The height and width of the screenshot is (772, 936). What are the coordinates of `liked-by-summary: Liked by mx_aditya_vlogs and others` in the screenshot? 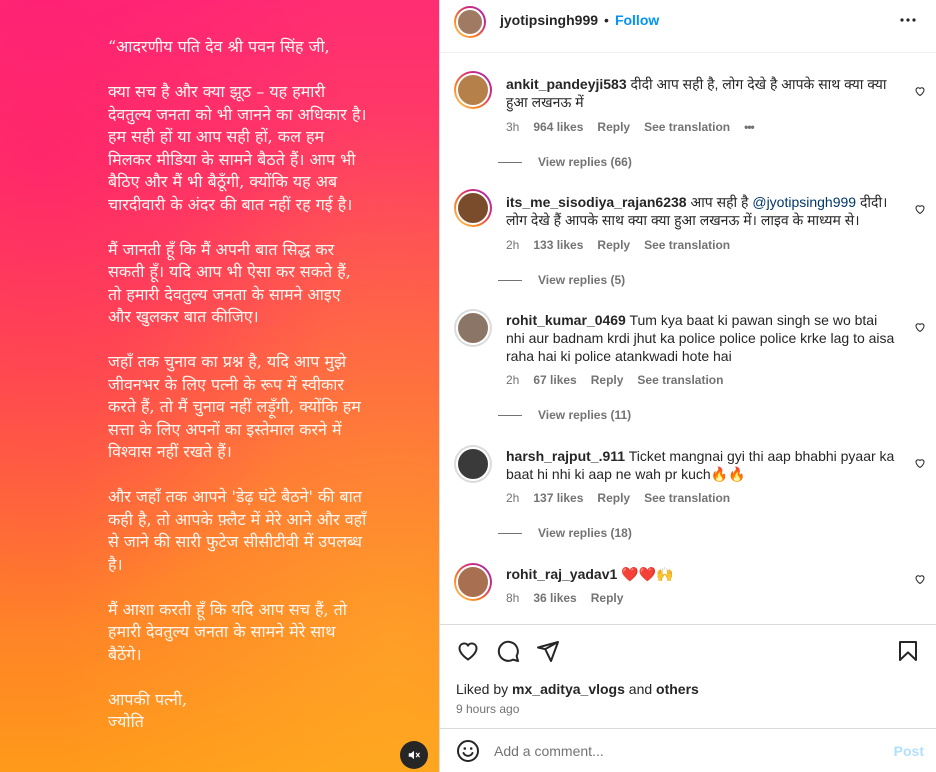 It's located at (577, 689).